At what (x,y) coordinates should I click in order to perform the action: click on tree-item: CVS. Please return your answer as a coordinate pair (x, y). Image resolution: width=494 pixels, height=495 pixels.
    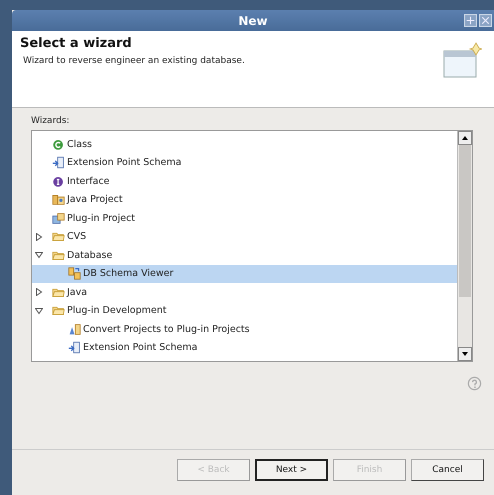
    Looking at the image, I should click on (244, 237).